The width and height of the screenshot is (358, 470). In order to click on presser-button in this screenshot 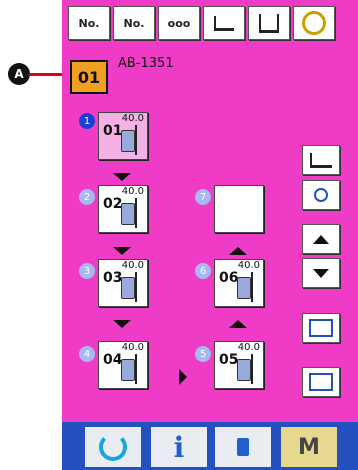, I will do `click(224, 23)`.